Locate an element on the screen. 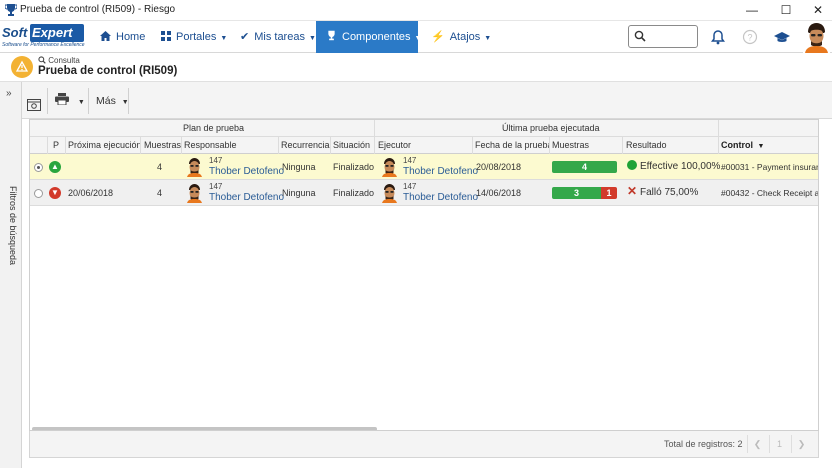 The width and height of the screenshot is (832, 468). col-muestras: Muestras is located at coordinates (162, 145).